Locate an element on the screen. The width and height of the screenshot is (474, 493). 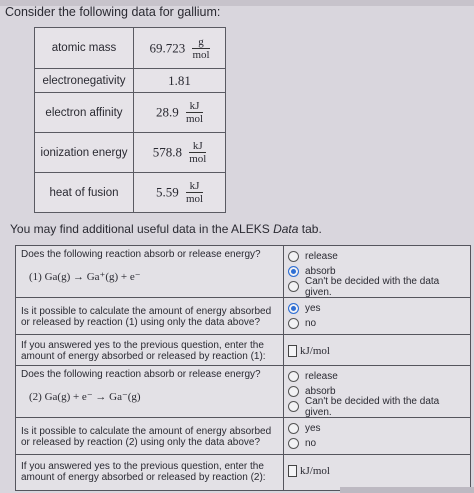
table-row: electronegativity 1.81 is located at coordinates (130, 80).